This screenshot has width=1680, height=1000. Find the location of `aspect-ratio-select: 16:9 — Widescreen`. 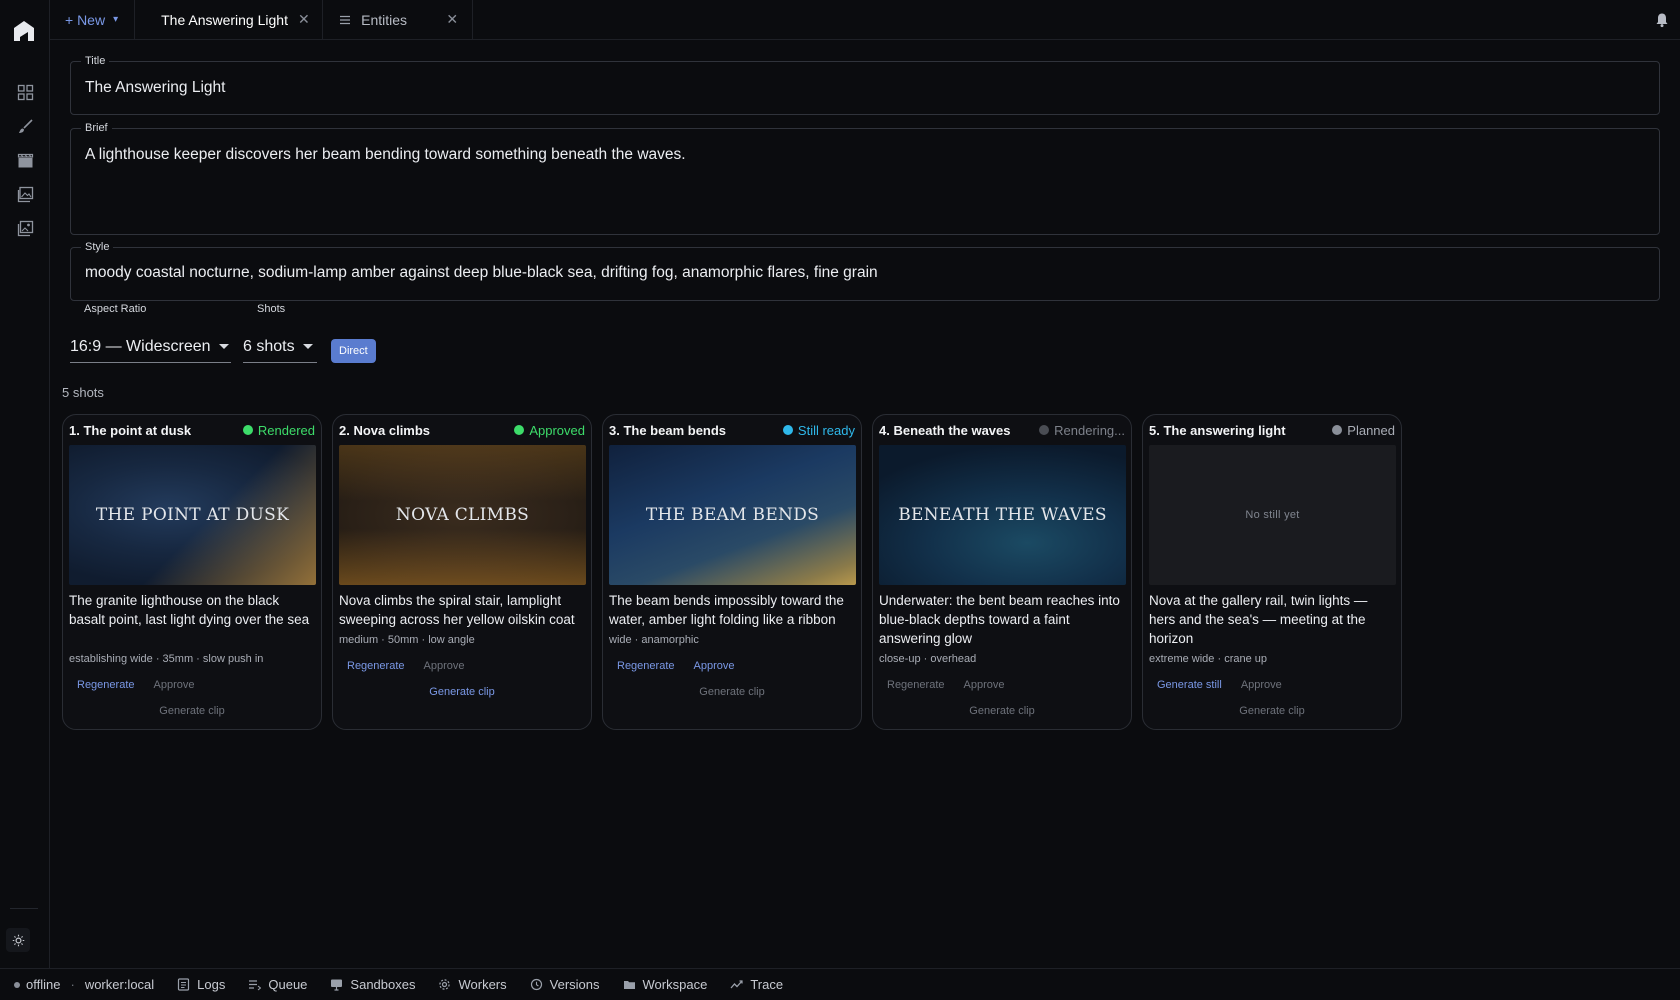

aspect-ratio-select: 16:9 — Widescreen is located at coordinates (150, 347).